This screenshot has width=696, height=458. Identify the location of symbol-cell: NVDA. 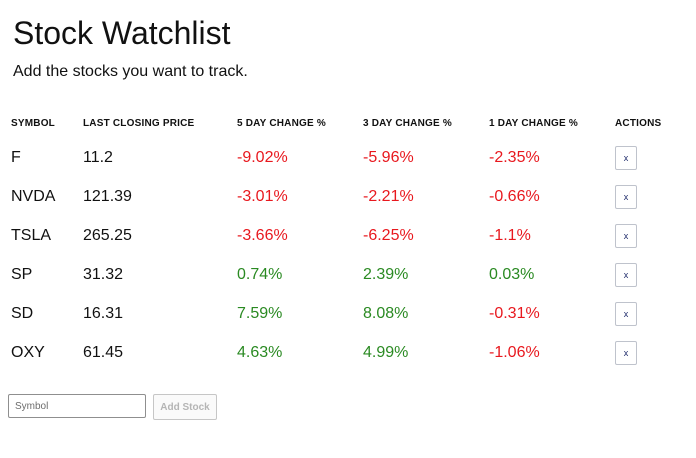
(33, 196).